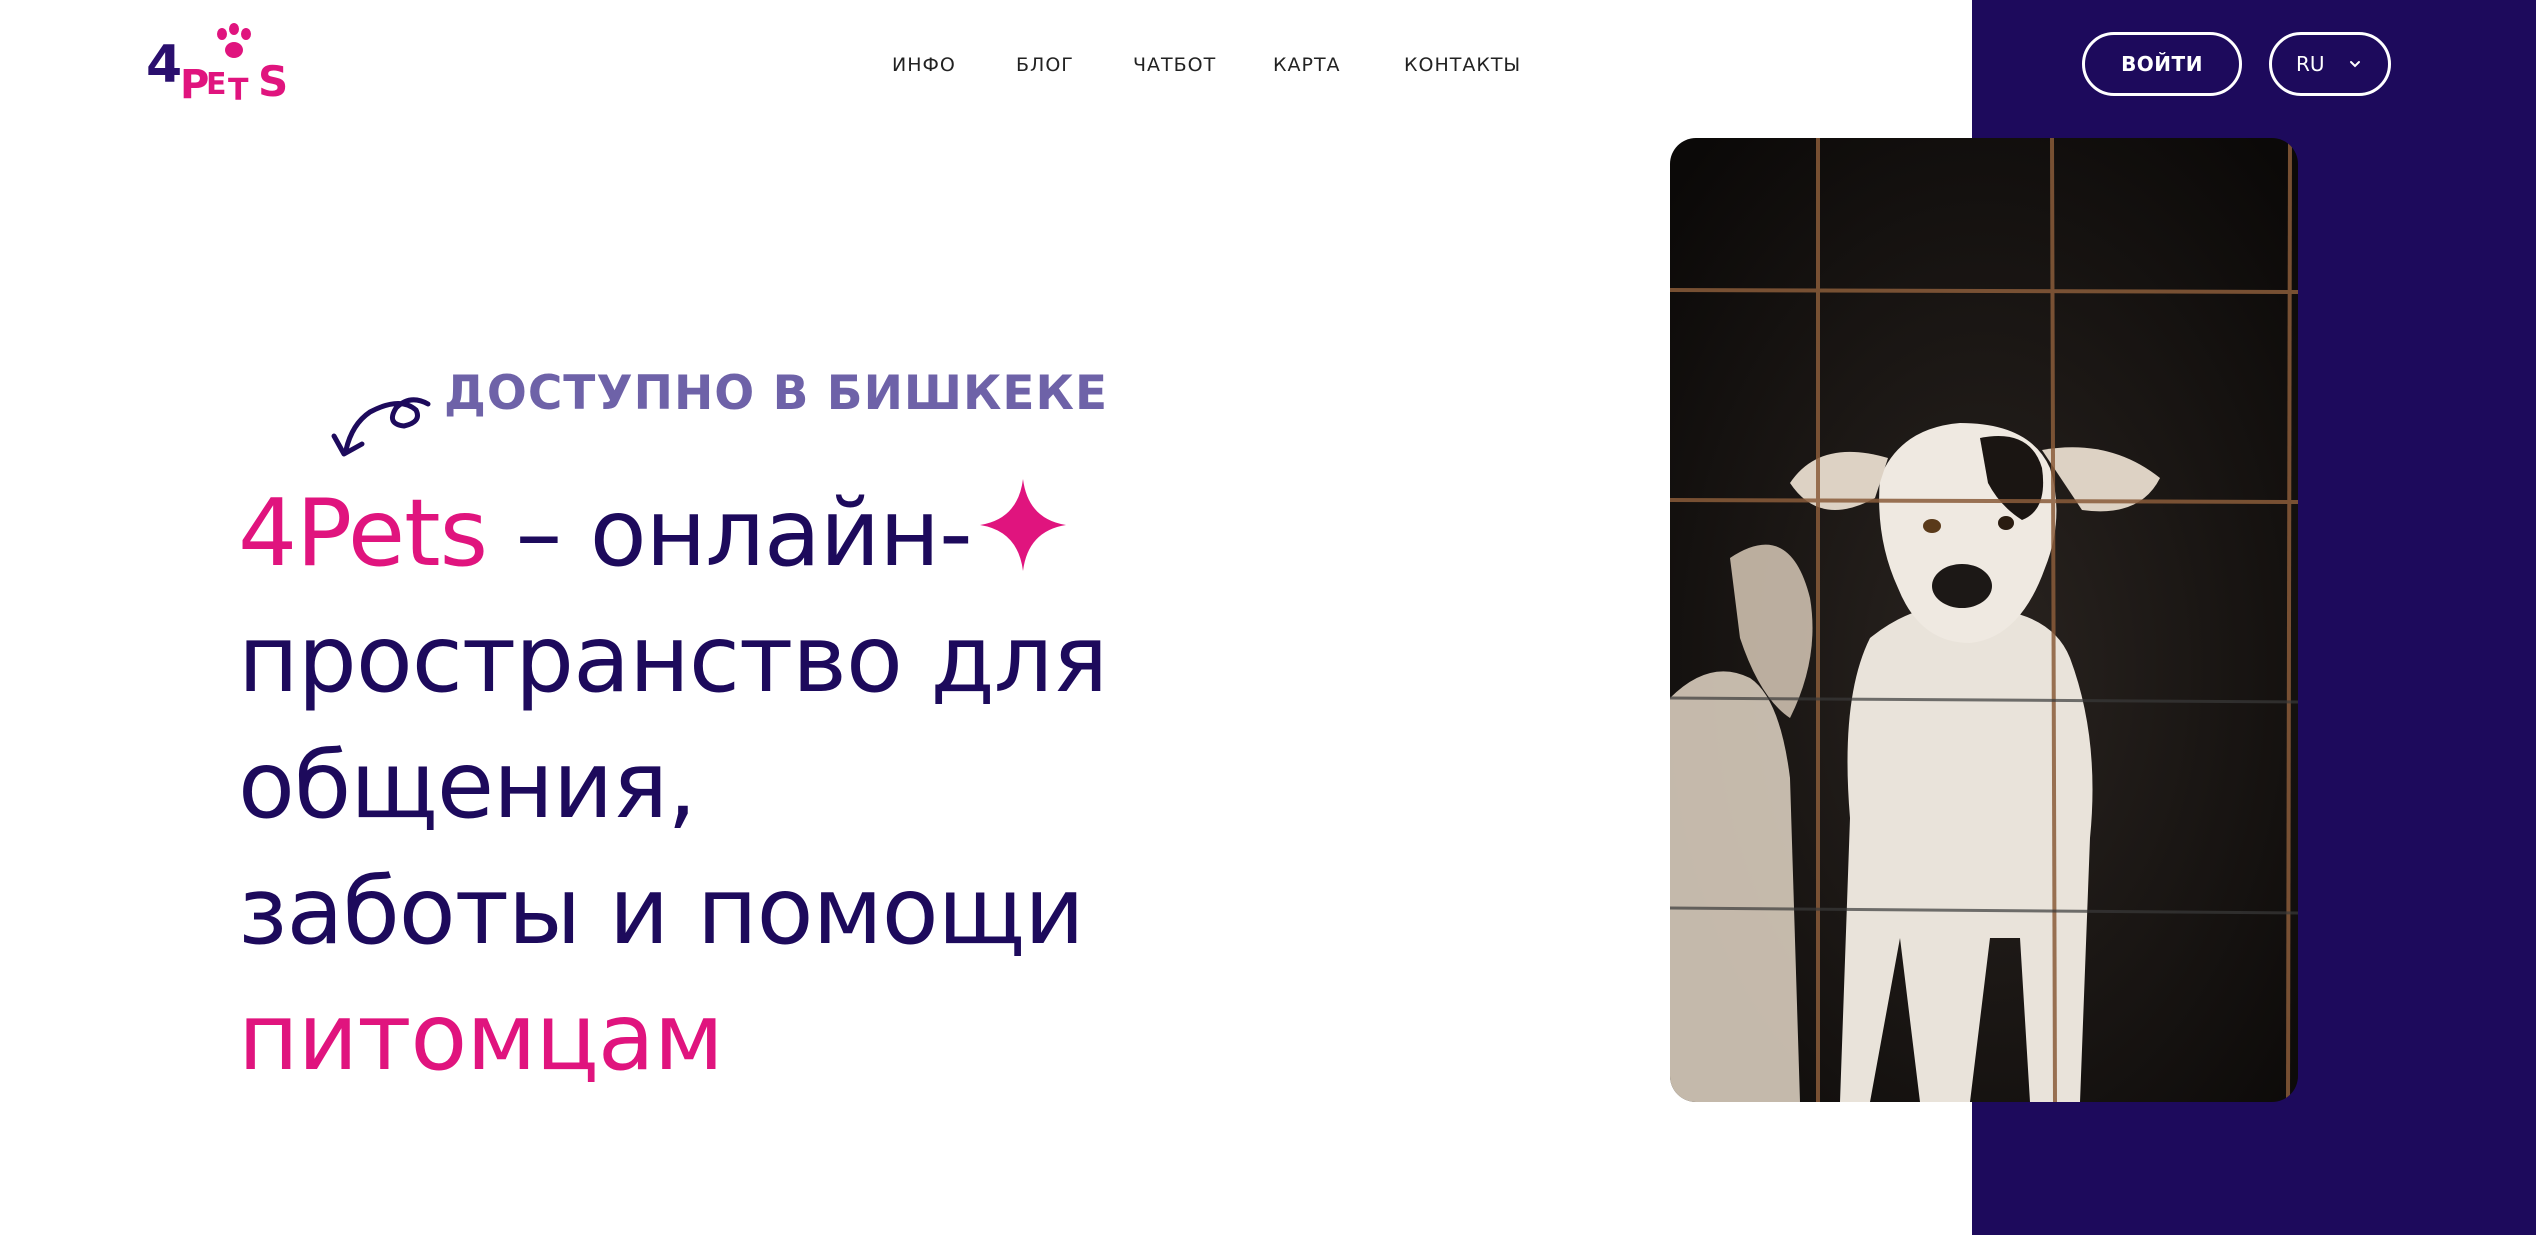  I want to click on paw-icon, so click(234, 40).